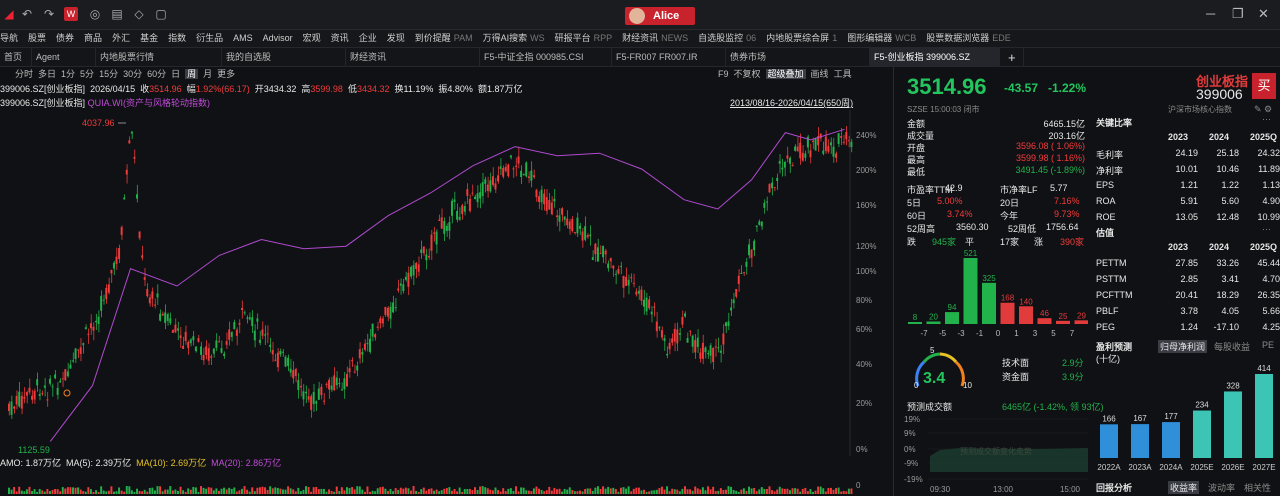 The width and height of the screenshot is (1280, 496). Describe the element at coordinates (159, 57) in the screenshot. I see `tab-2: 内地股票行情` at that location.